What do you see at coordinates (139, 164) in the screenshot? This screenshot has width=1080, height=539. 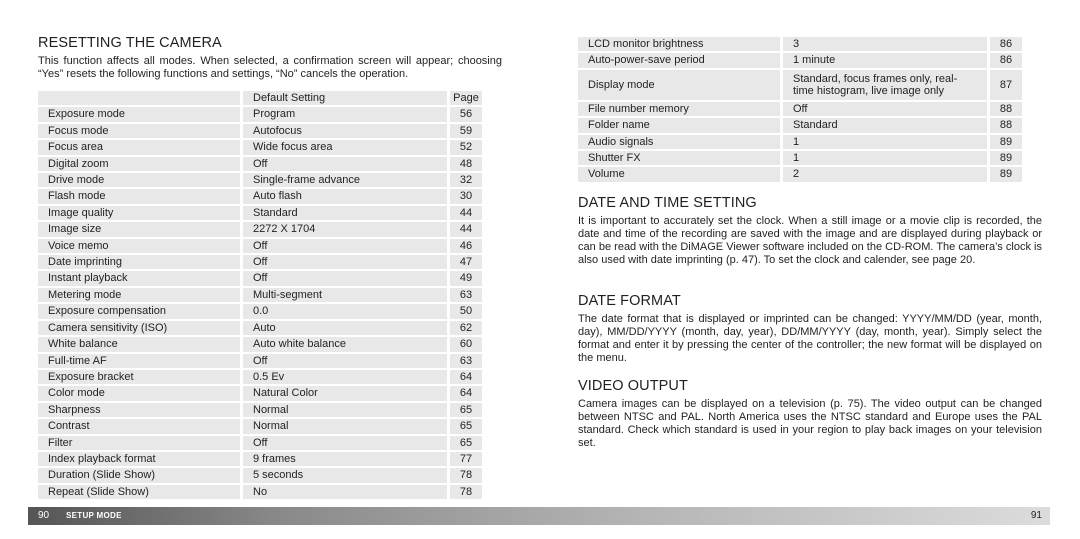 I see `setting-name: Digital zoom` at bounding box center [139, 164].